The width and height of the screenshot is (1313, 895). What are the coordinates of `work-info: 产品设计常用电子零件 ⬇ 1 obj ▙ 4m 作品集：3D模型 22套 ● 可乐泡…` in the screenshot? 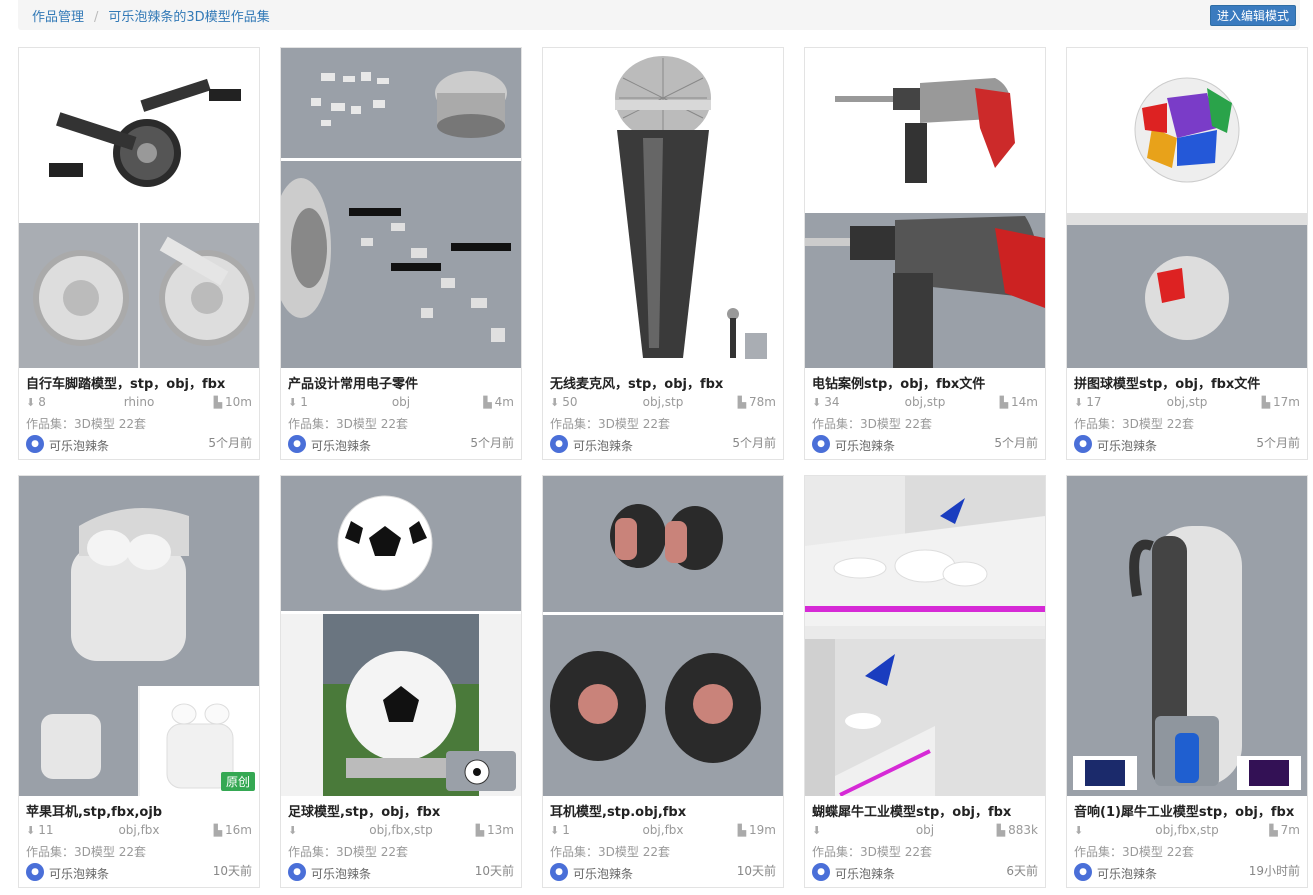 It's located at (401, 414).